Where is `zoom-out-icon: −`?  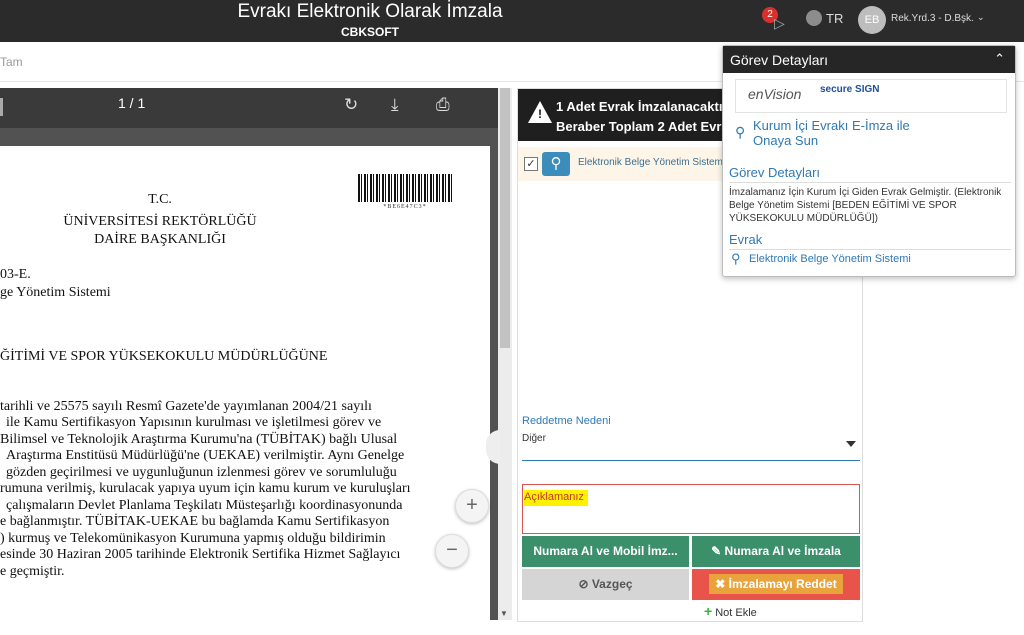 zoom-out-icon: − is located at coordinates (452, 551).